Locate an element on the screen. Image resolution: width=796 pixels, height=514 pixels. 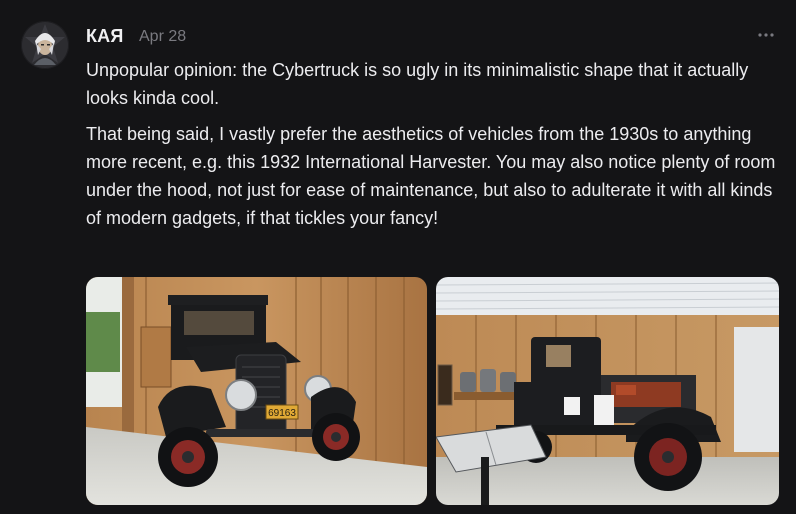
post-timestamp: Apr 28 is located at coordinates (162, 37).